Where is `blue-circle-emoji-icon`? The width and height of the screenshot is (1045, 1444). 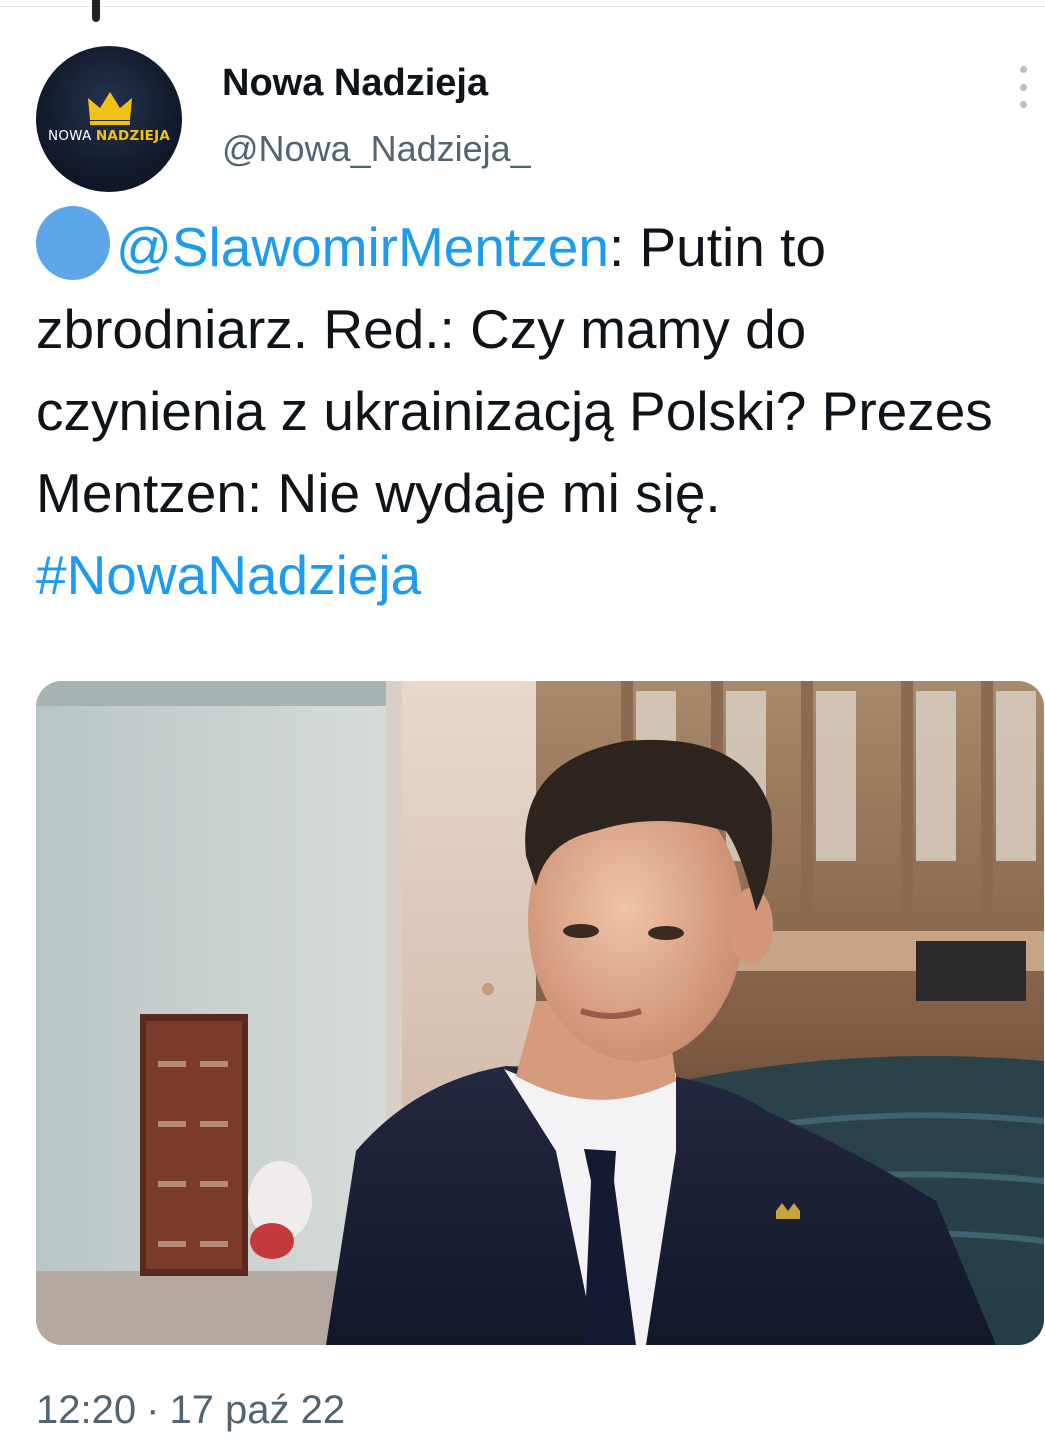
blue-circle-emoji-icon is located at coordinates (73, 243).